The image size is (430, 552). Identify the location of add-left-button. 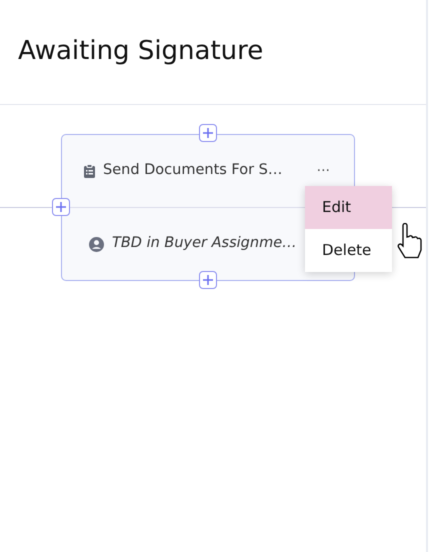
(61, 207).